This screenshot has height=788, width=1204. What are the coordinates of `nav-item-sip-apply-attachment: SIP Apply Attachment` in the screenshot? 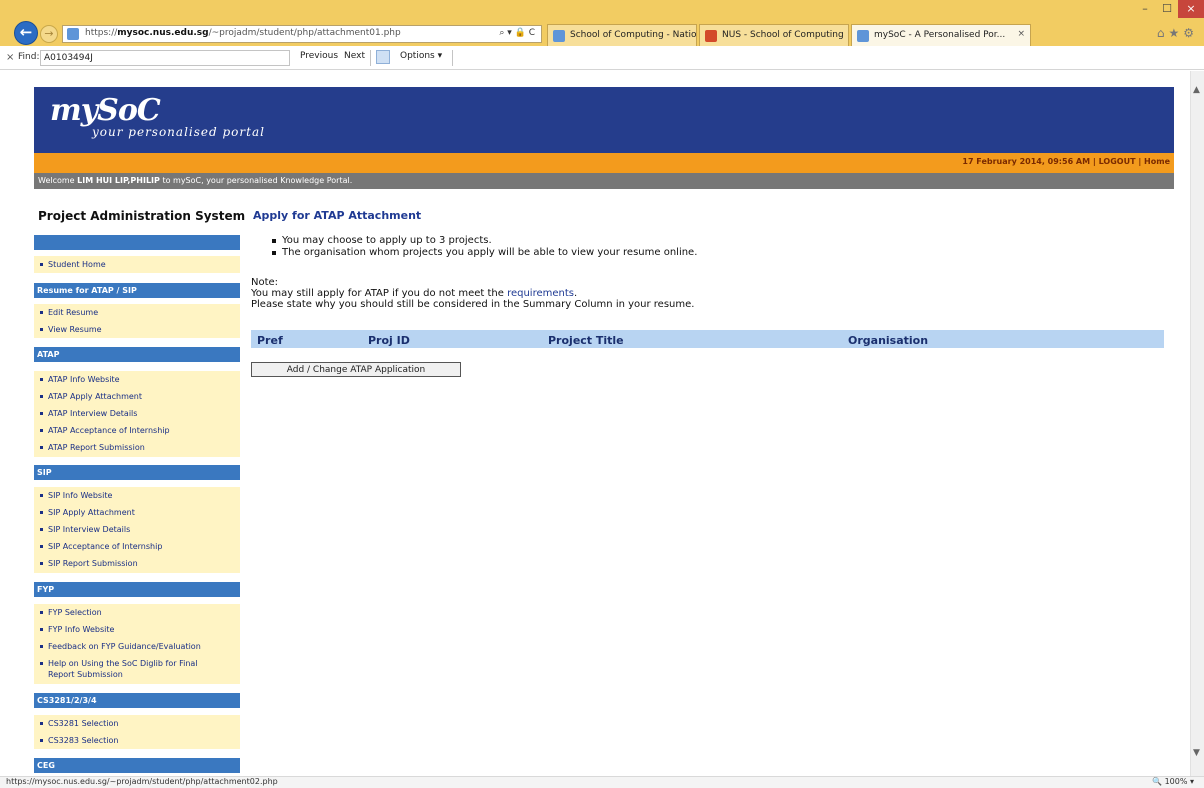 It's located at (137, 512).